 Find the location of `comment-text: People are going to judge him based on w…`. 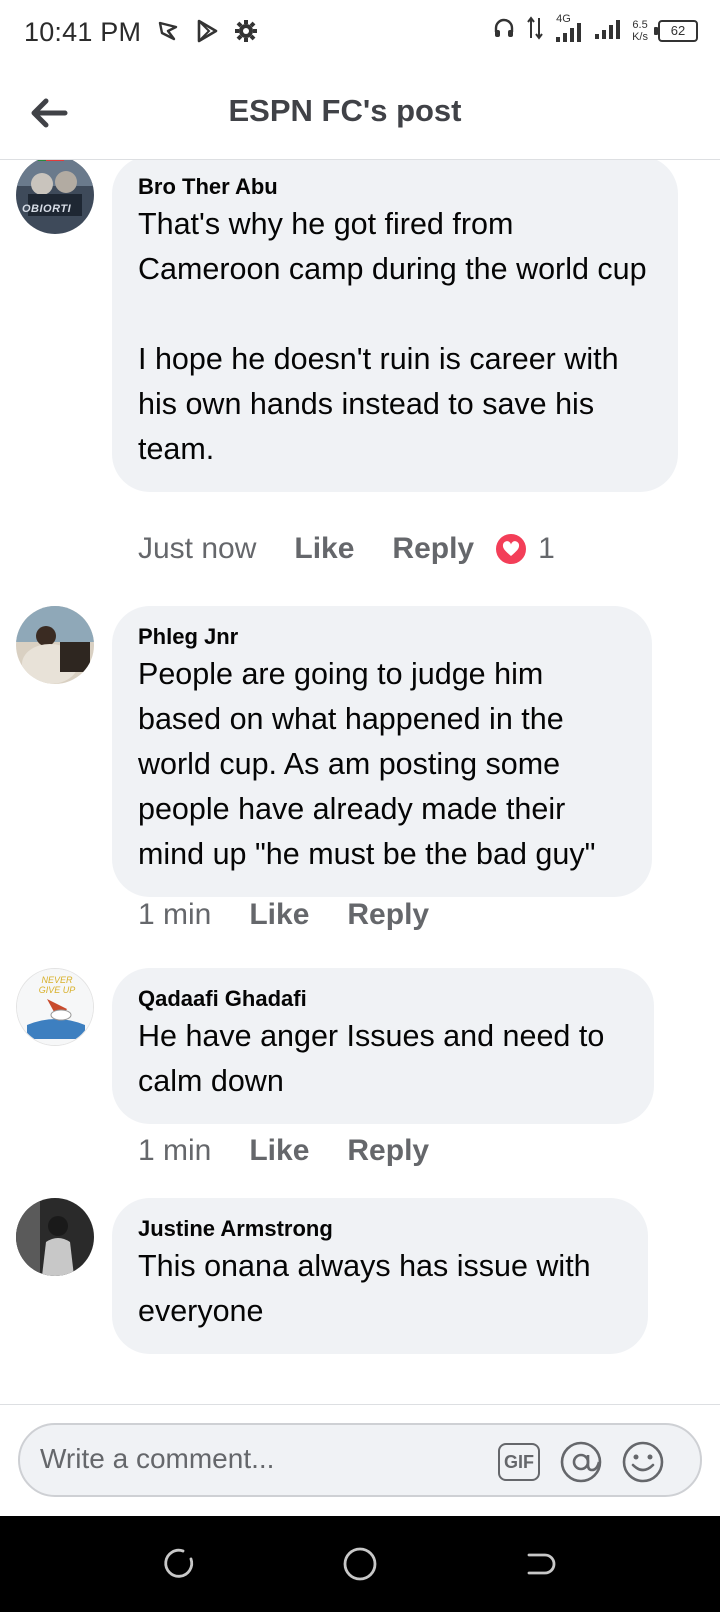

comment-text: People are going to judge him based on w… is located at coordinates (367, 764).